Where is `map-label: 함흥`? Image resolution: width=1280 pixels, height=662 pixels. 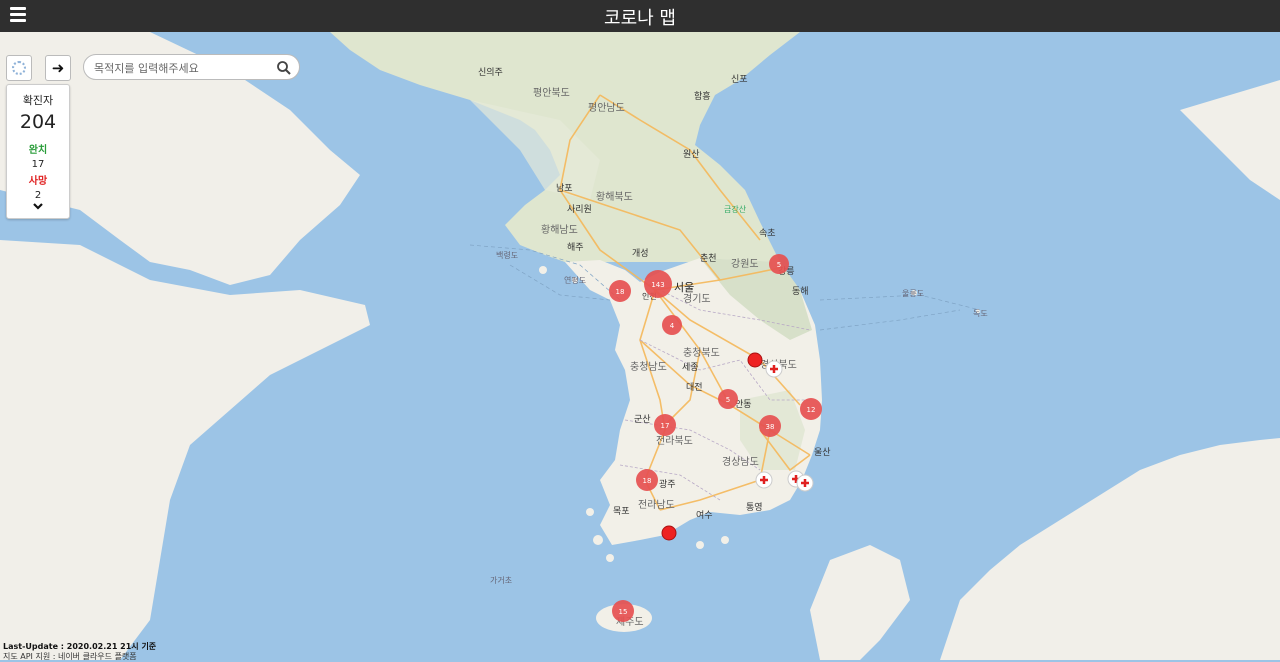
map-label: 함흥 is located at coordinates (702, 96).